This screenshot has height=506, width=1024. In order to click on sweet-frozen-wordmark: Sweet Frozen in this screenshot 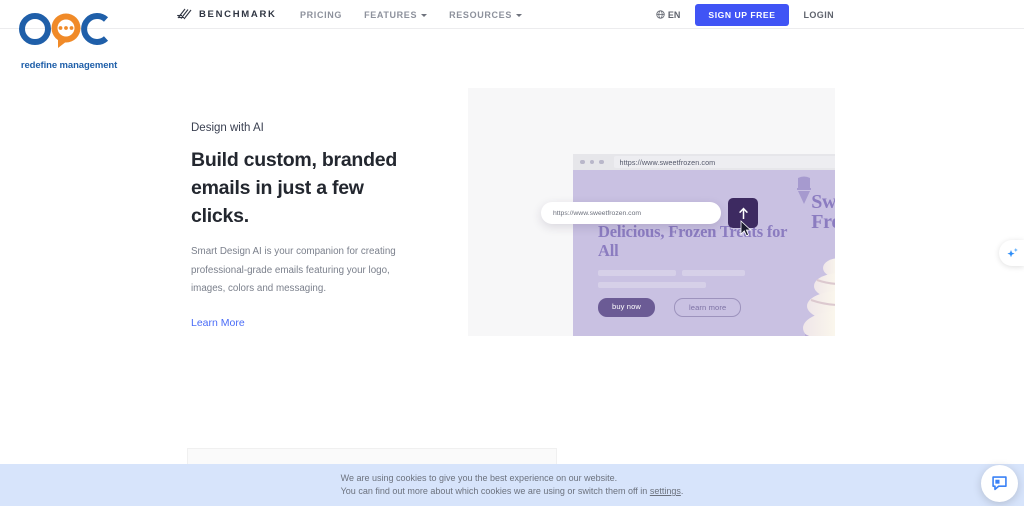, I will do `click(823, 212)`.